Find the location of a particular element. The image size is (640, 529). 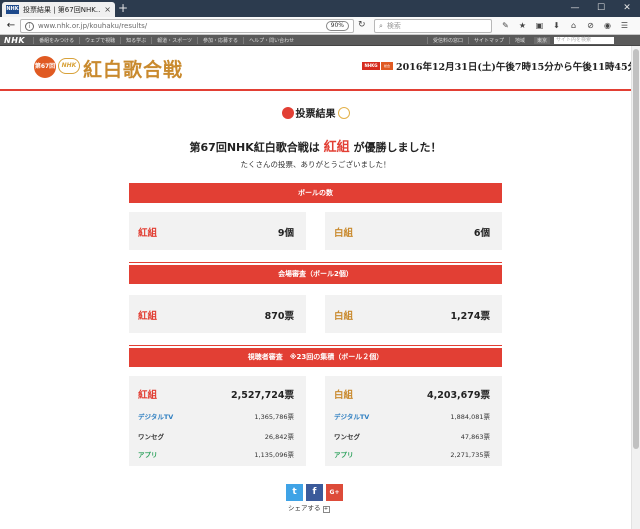

viewers-white-value: 4,203,679票 is located at coordinates (458, 395).